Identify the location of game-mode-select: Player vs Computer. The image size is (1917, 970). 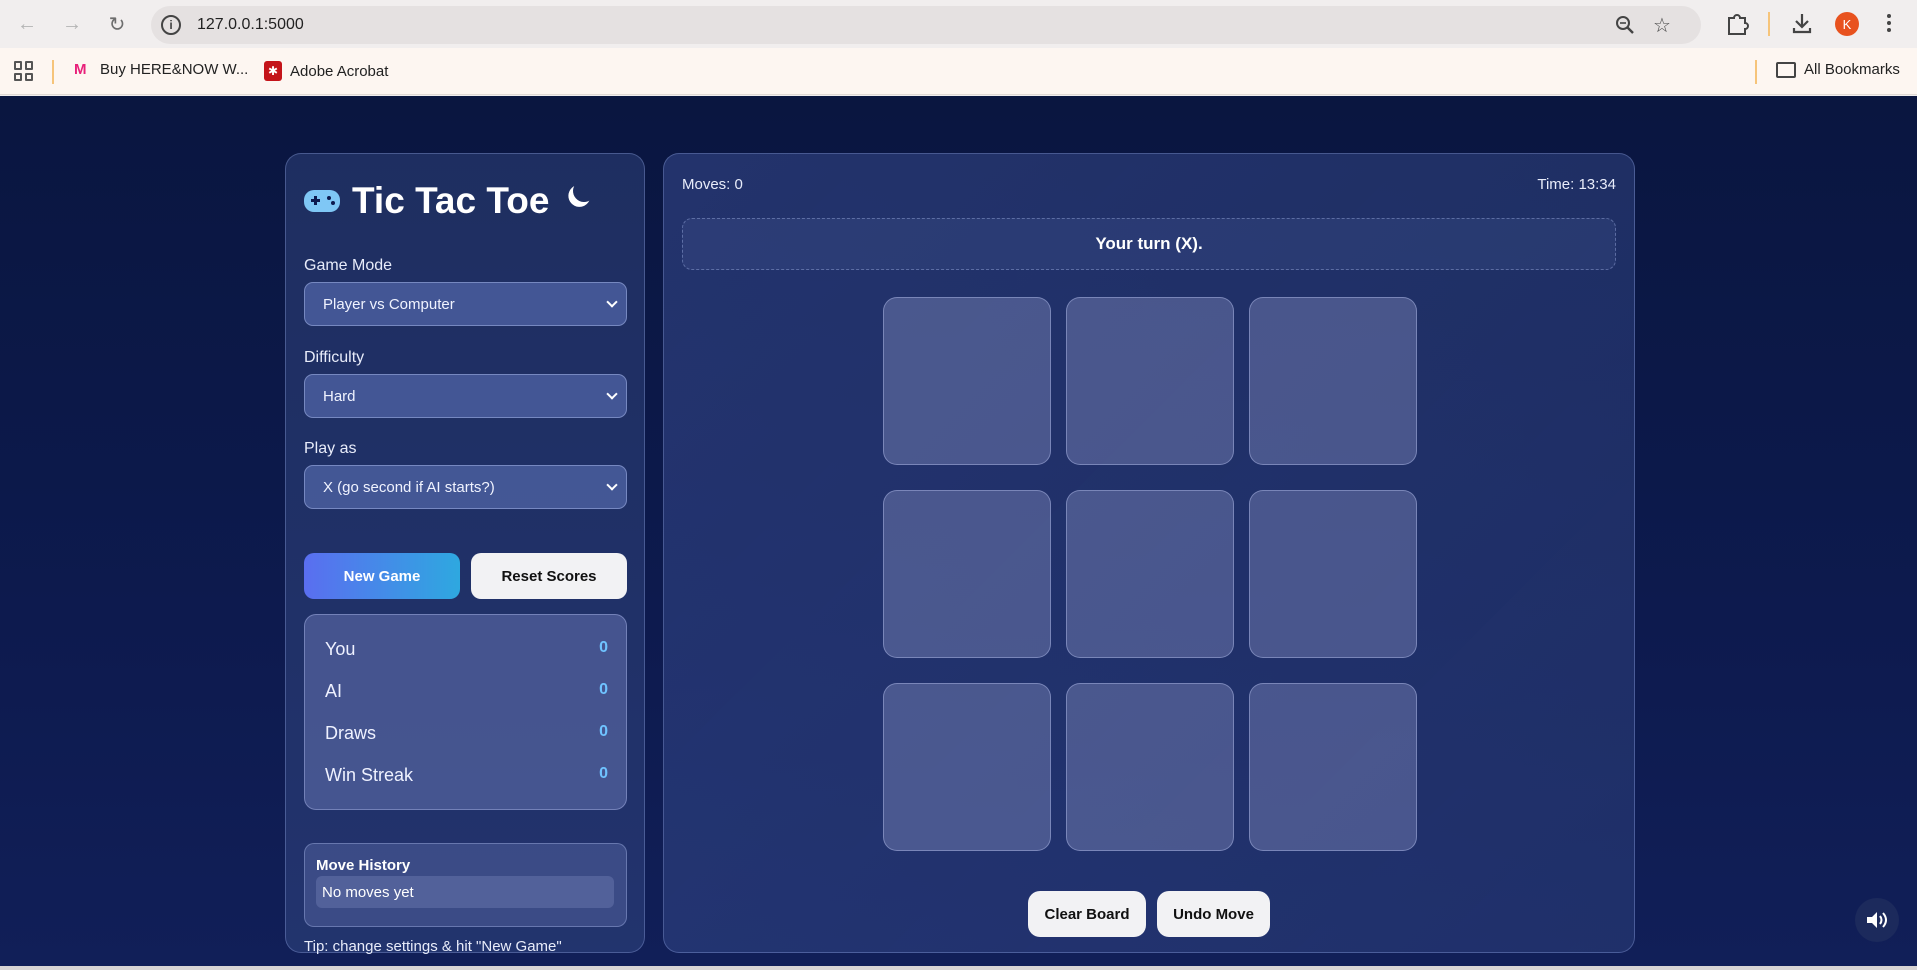
(465, 304).